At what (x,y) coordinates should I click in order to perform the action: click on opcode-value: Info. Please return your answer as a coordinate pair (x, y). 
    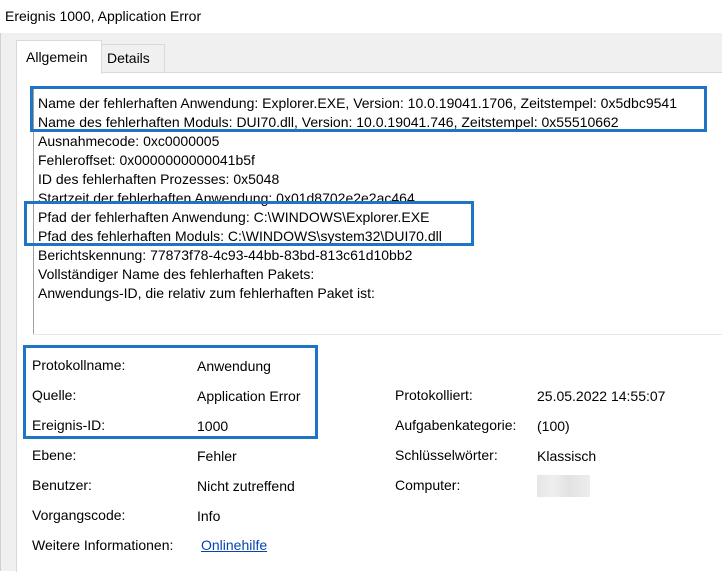
    Looking at the image, I should click on (209, 516).